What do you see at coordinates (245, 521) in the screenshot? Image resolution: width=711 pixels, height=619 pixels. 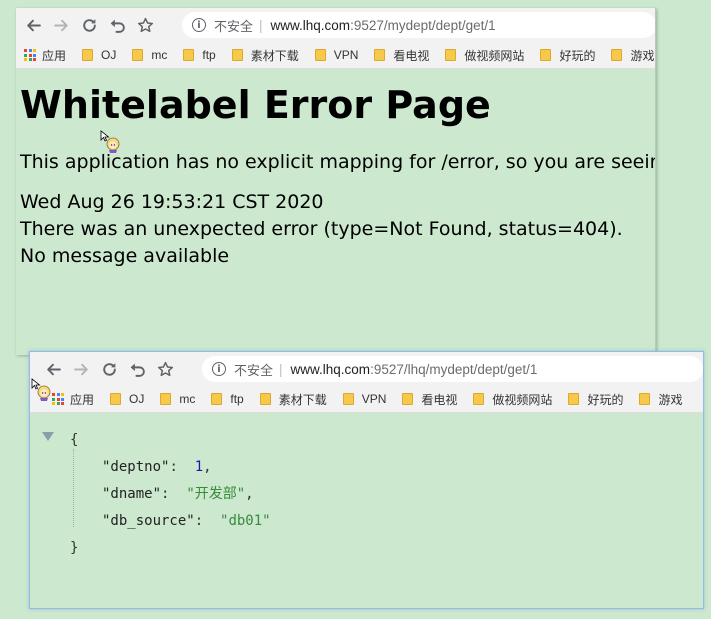 I see `json-value: "db01"` at bounding box center [245, 521].